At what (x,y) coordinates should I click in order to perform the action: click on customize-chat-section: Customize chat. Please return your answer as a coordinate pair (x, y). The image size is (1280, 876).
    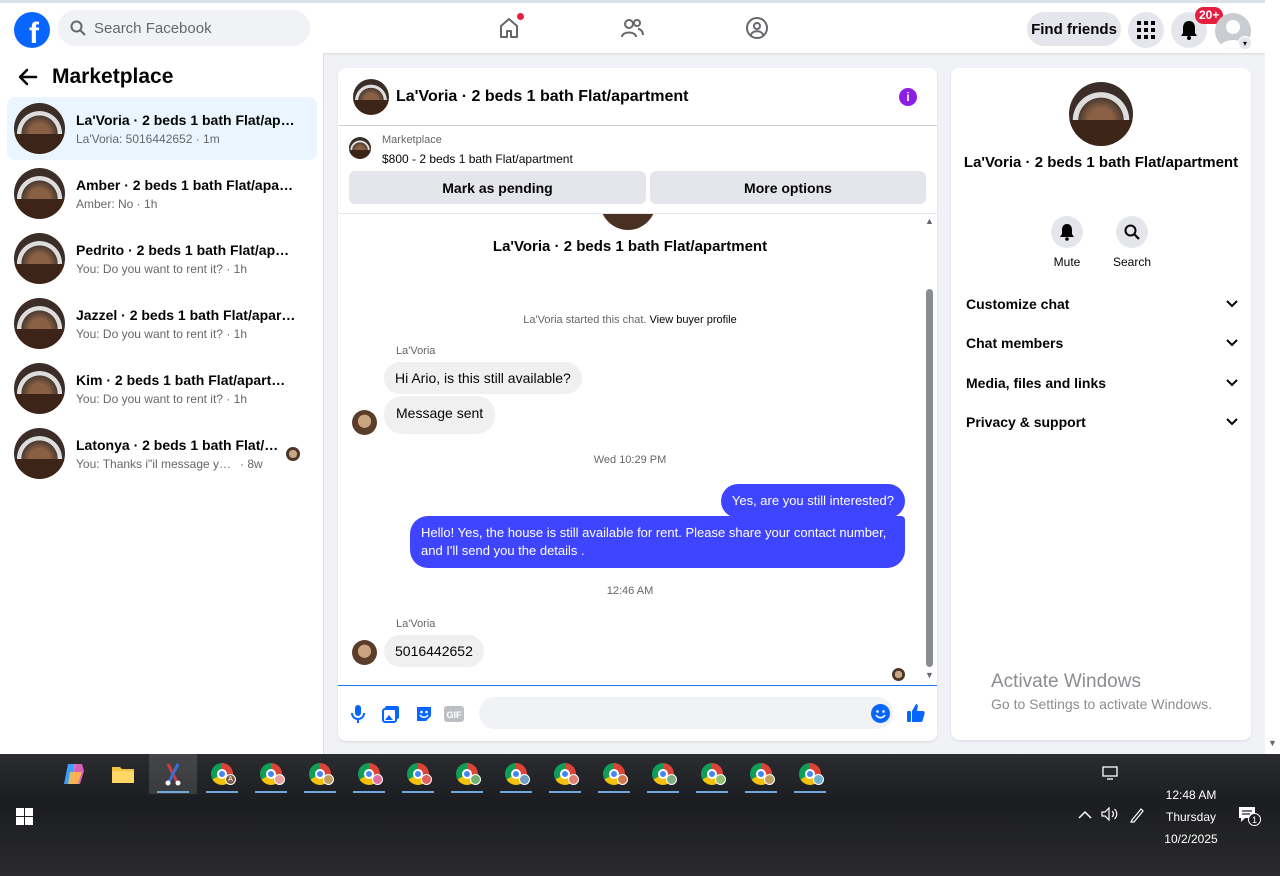
    Looking at the image, I should click on (1102, 304).